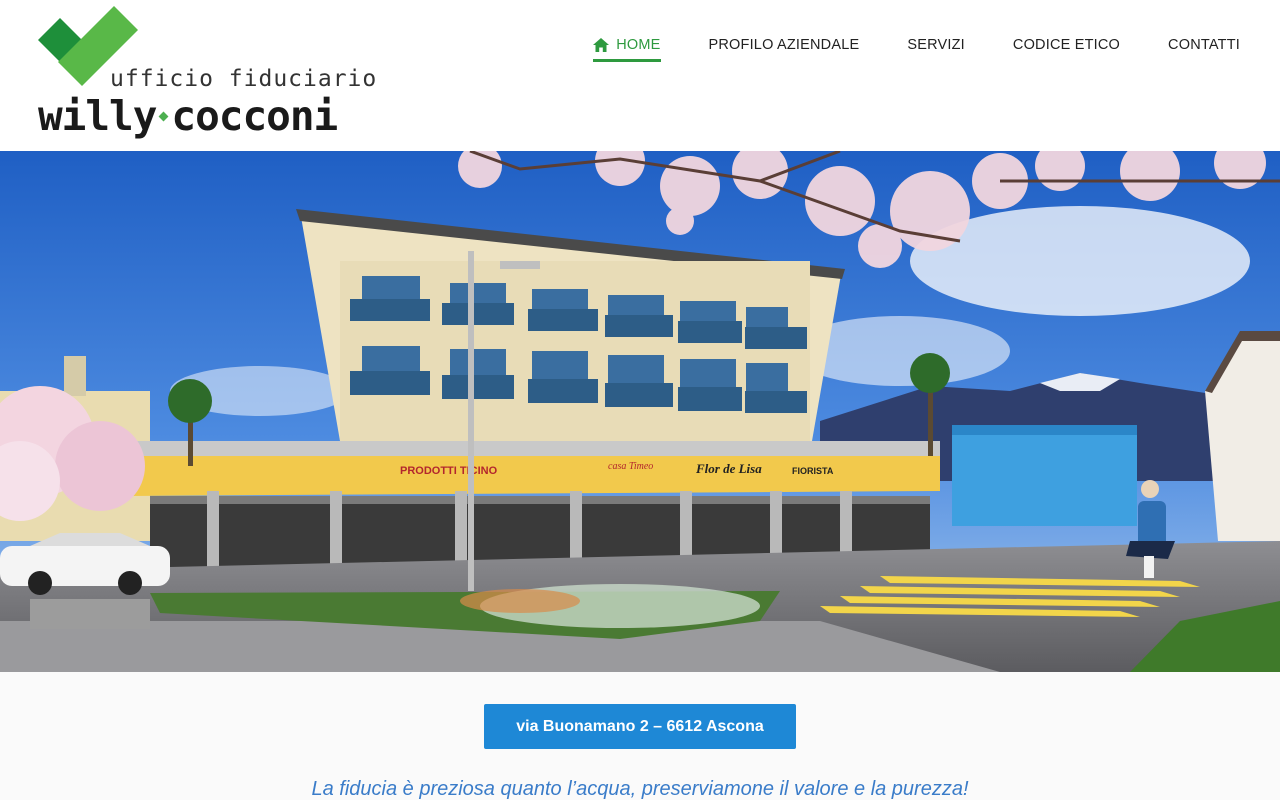 Image resolution: width=1280 pixels, height=801 pixels. I want to click on logo-tagline: ufficio fiduciario, so click(244, 79).